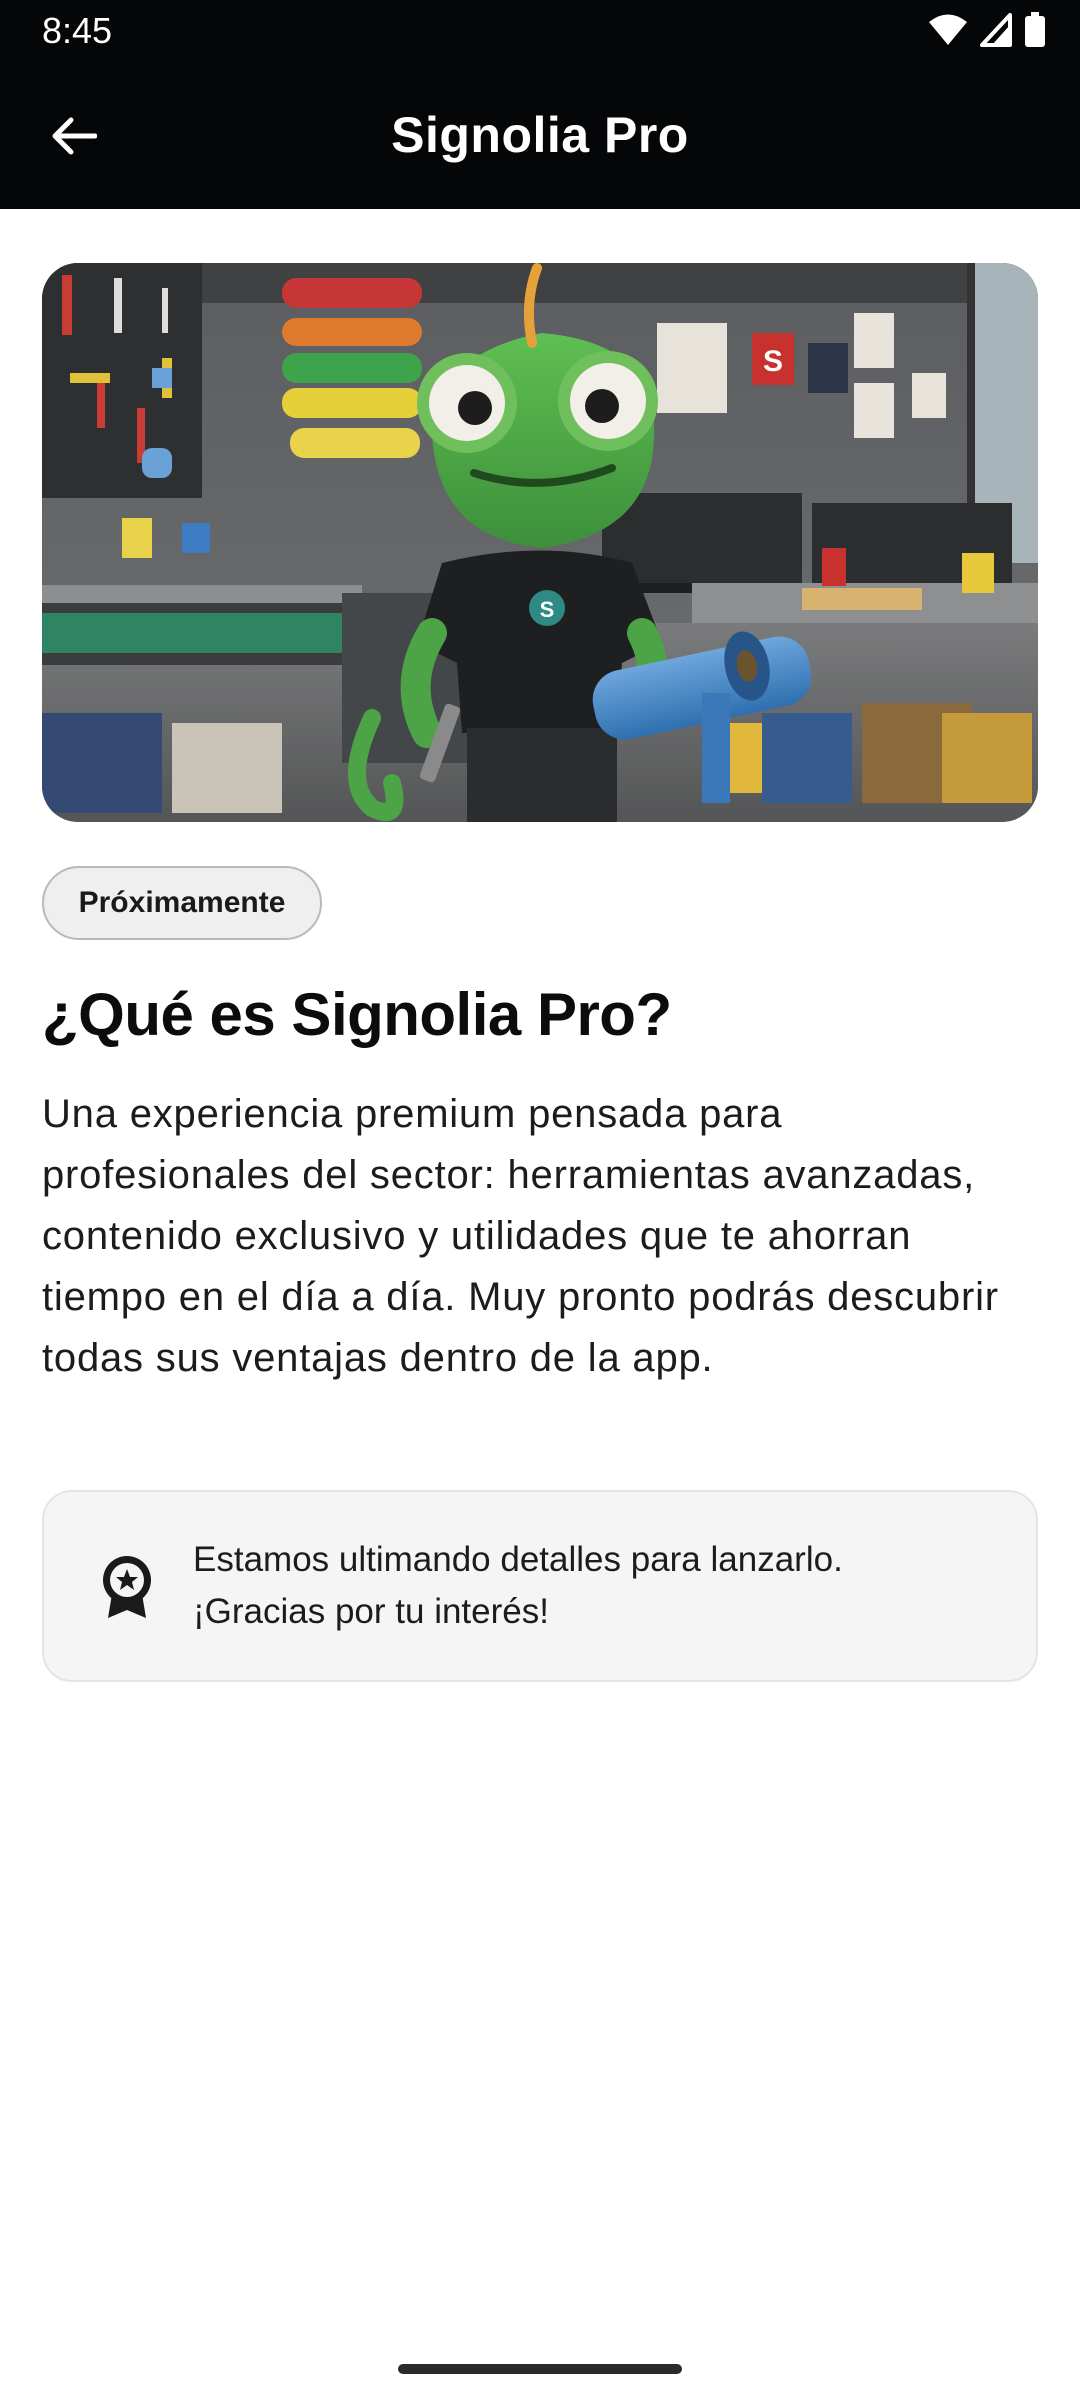  Describe the element at coordinates (182, 903) in the screenshot. I see `status-chip: Próximamente` at that location.